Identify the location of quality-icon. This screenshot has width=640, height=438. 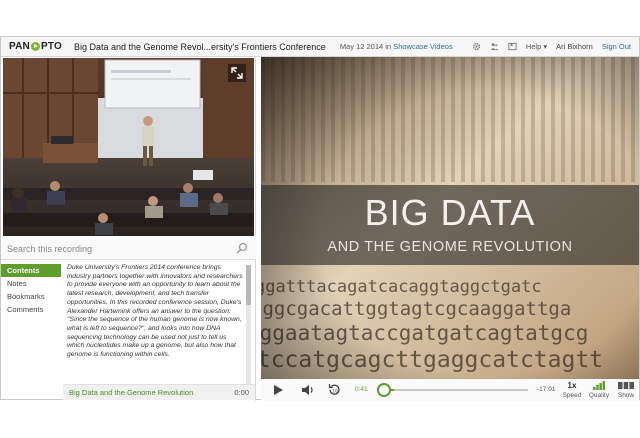
(599, 385).